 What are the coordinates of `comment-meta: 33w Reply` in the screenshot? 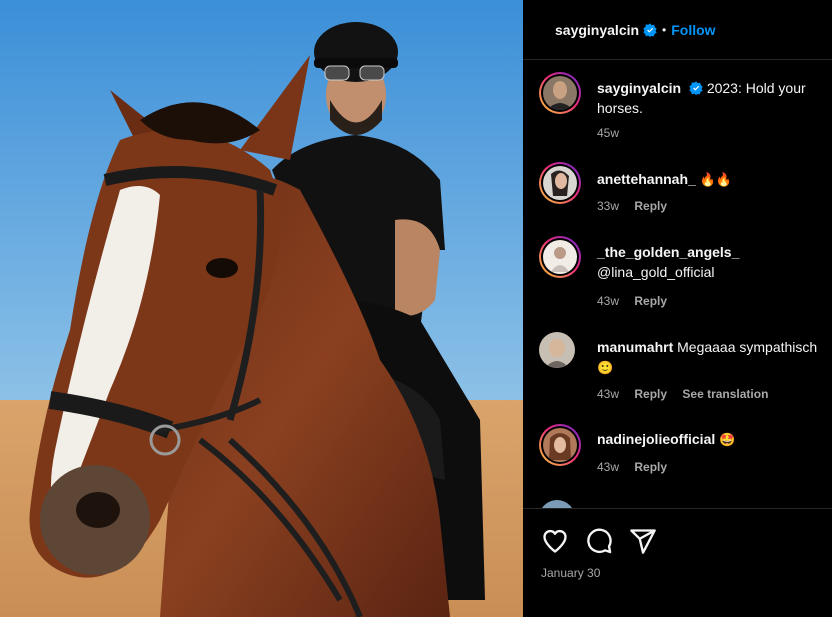 It's located at (638, 206).